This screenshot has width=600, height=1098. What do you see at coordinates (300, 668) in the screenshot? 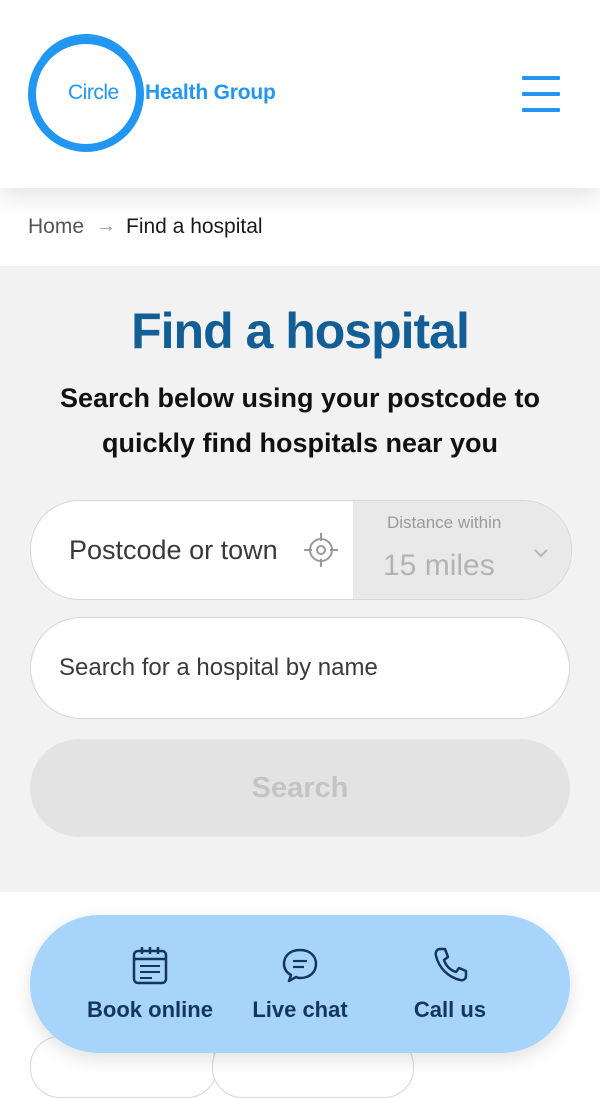
I see `hospital-name-search-input` at bounding box center [300, 668].